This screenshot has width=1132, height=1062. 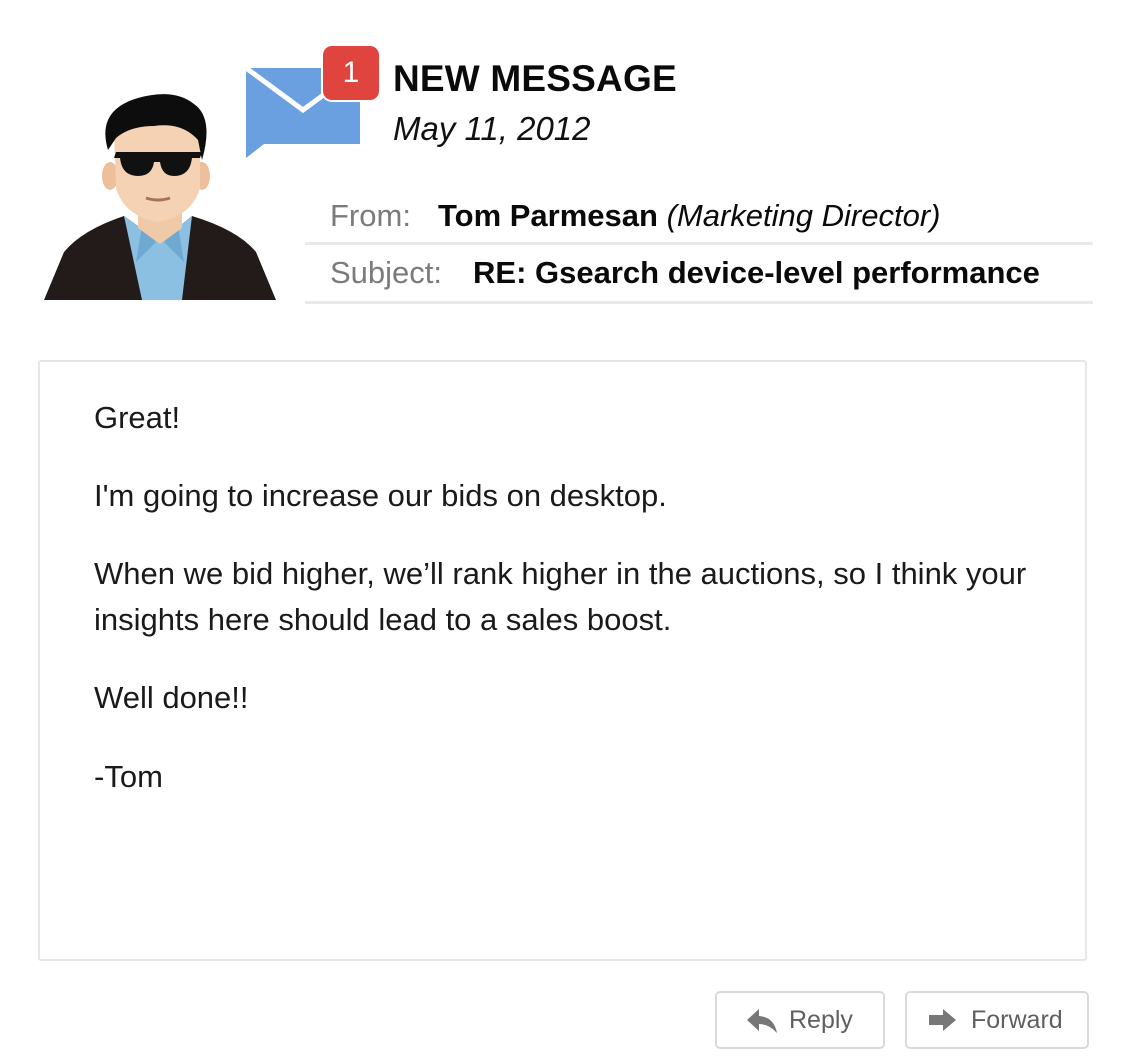 I want to click on sender-name-group: Tom Parmesan (Marketing Director), so click(x=689, y=216).